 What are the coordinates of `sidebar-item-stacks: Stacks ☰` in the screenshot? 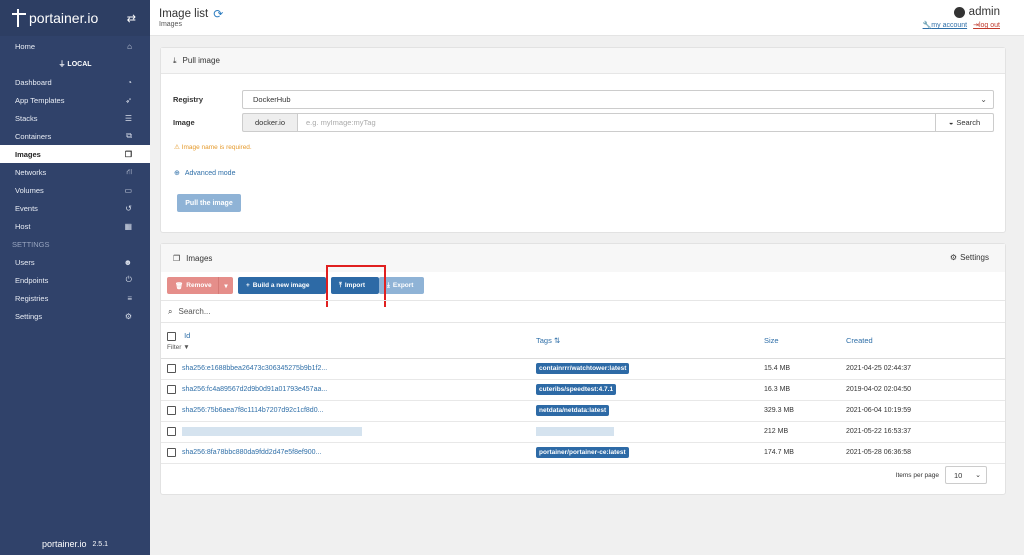 It's located at (75, 118).